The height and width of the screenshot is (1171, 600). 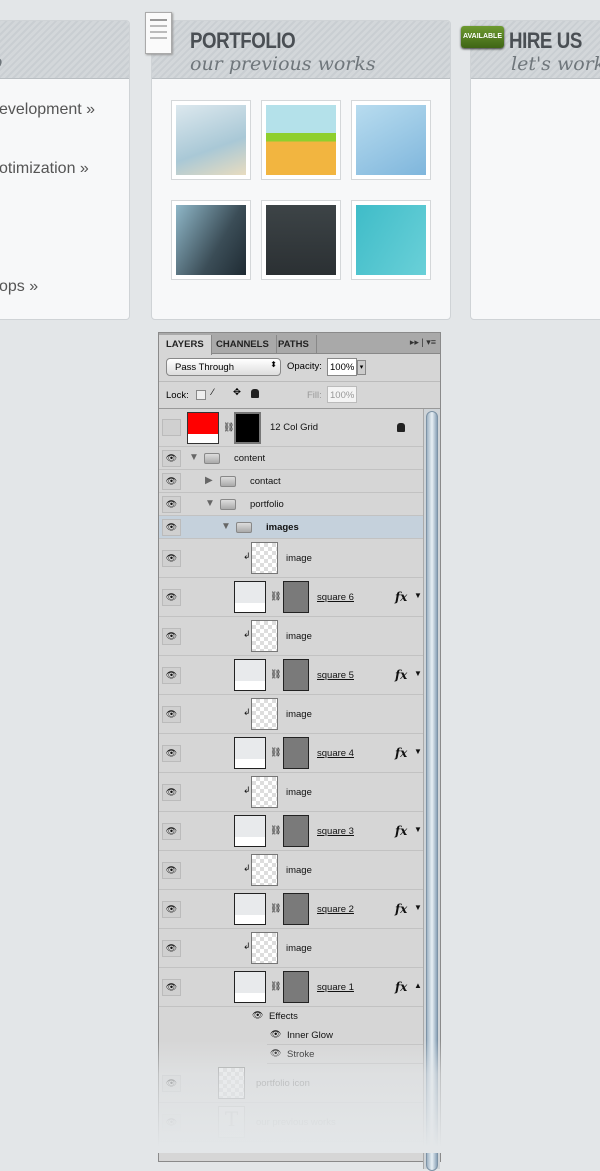 What do you see at coordinates (291, 1016) in the screenshot?
I see `layer-row: 👁 Effects` at bounding box center [291, 1016].